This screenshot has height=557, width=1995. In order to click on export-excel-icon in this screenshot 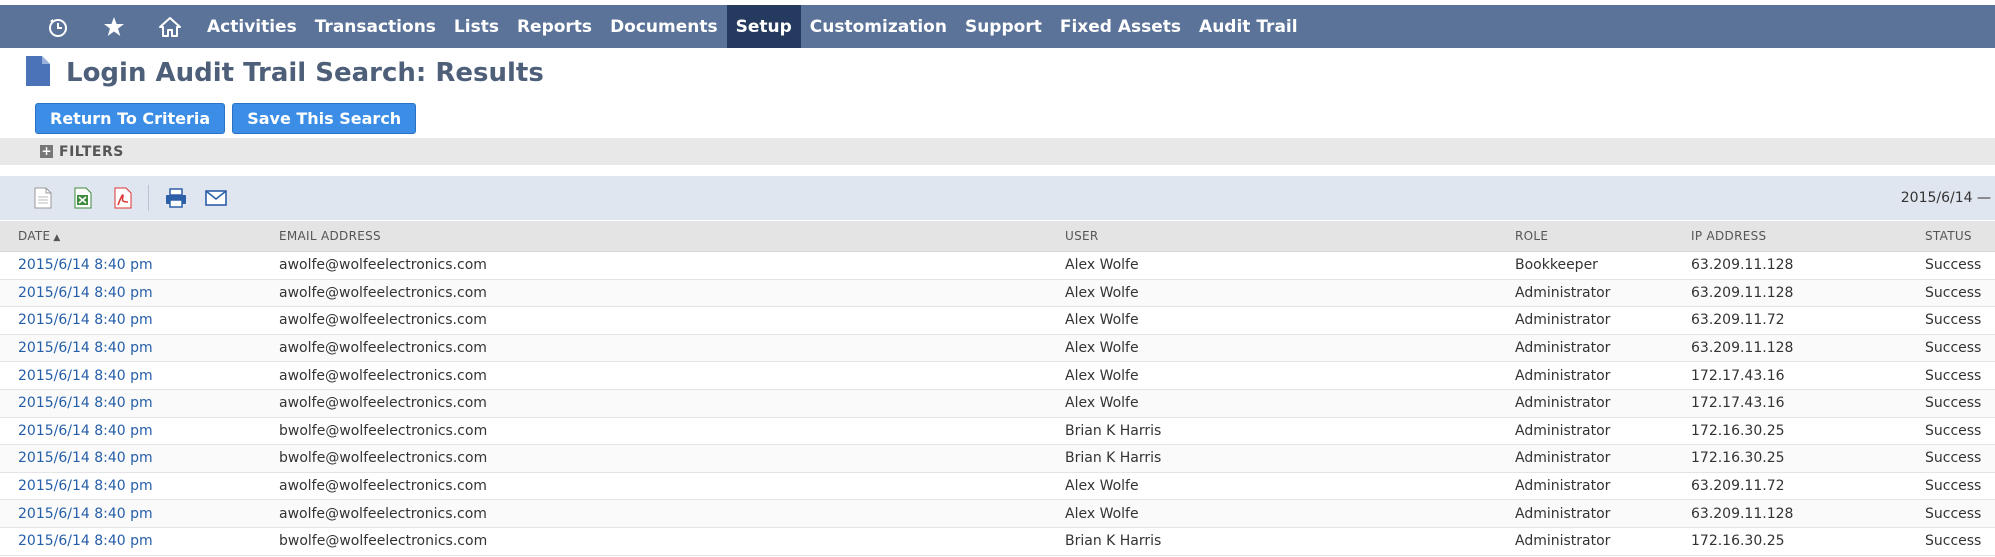, I will do `click(83, 198)`.